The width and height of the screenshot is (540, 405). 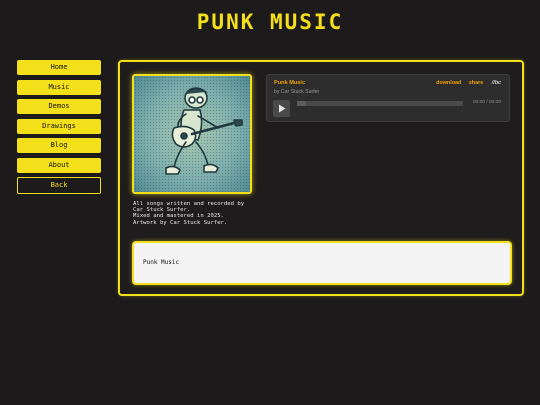 What do you see at coordinates (465, 83) in the screenshot?
I see `player-actions: download share //bc` at bounding box center [465, 83].